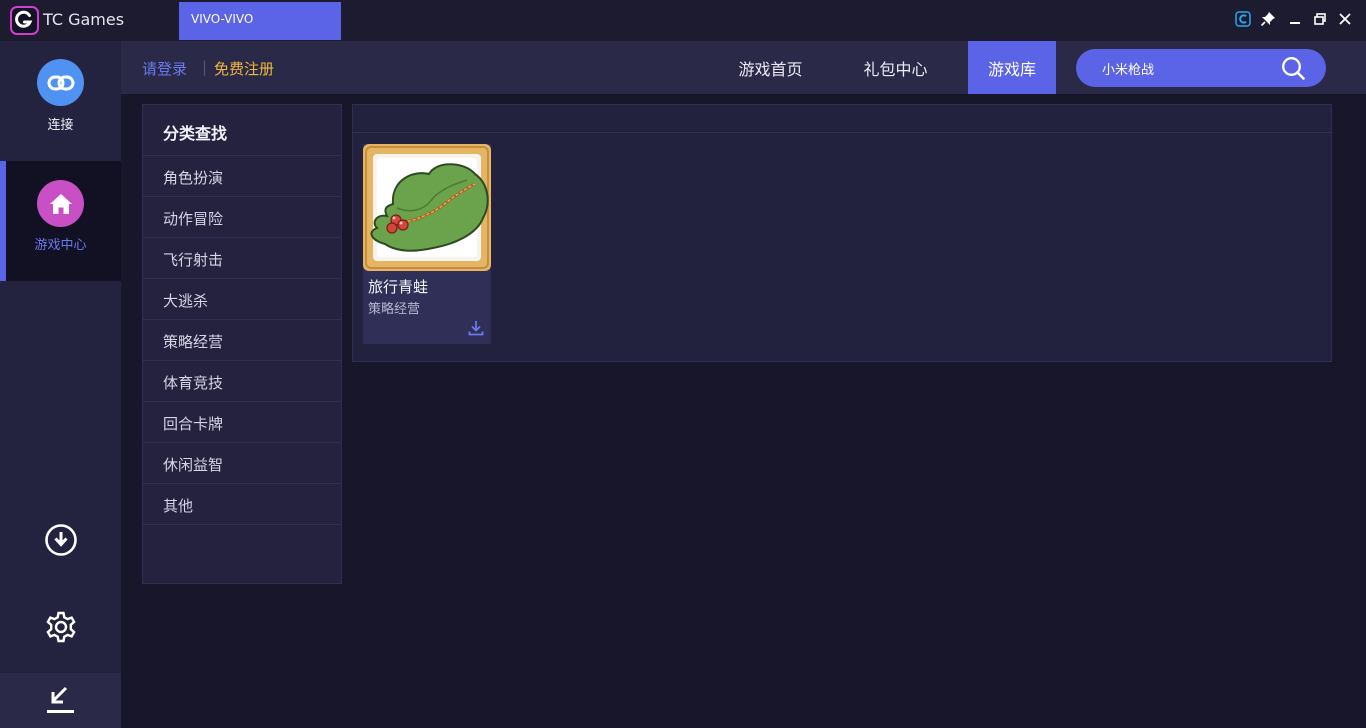 This screenshot has width=1366, height=728. I want to click on category-item: 策略经营, so click(242, 340).